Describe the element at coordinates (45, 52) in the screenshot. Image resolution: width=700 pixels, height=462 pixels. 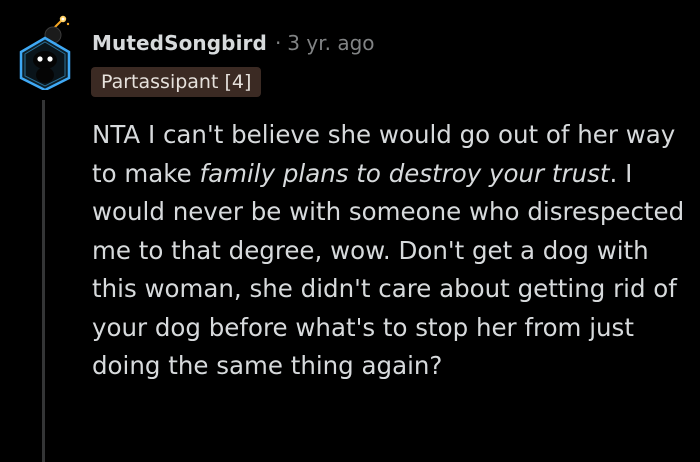
I see `avatar` at that location.